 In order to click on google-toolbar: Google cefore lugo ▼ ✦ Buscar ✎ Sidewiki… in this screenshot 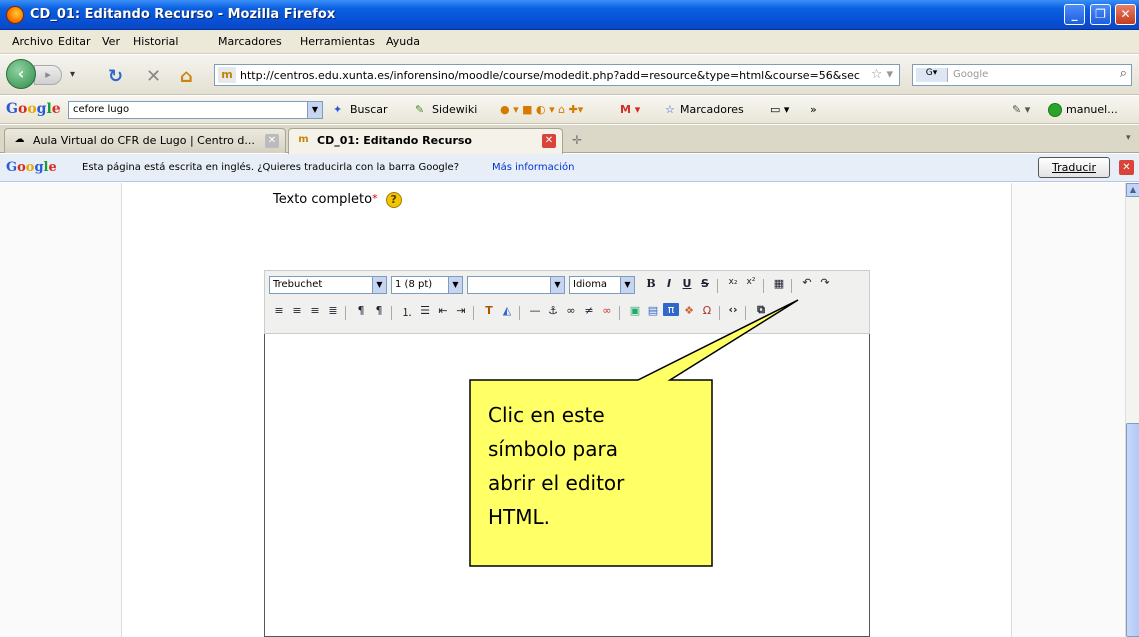, I will do `click(569, 110)`.